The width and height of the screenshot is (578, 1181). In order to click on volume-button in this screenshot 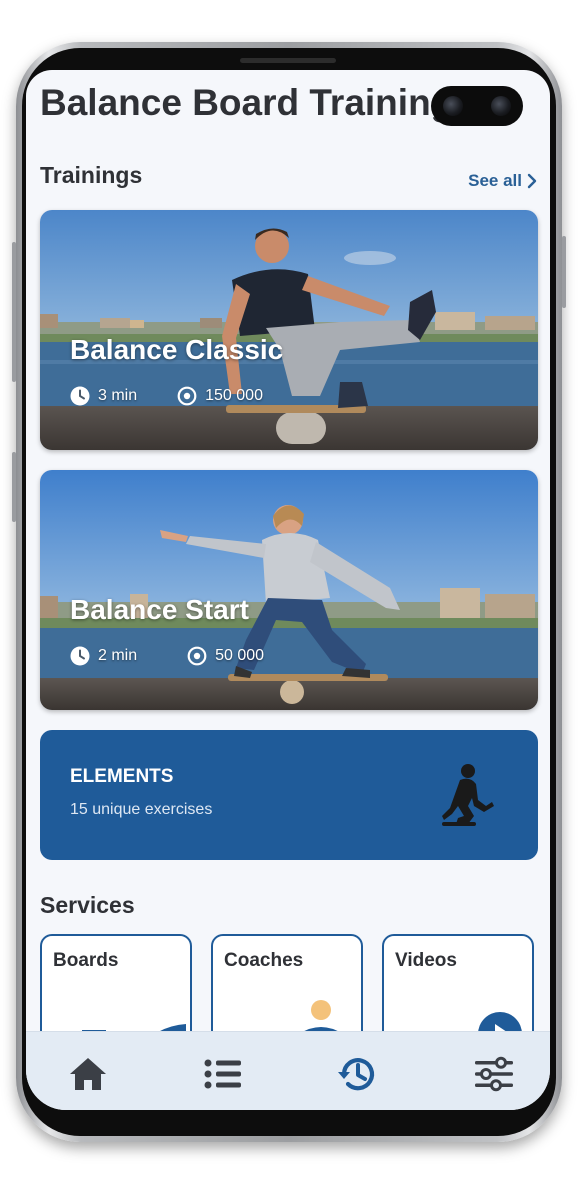, I will do `click(14, 312)`.